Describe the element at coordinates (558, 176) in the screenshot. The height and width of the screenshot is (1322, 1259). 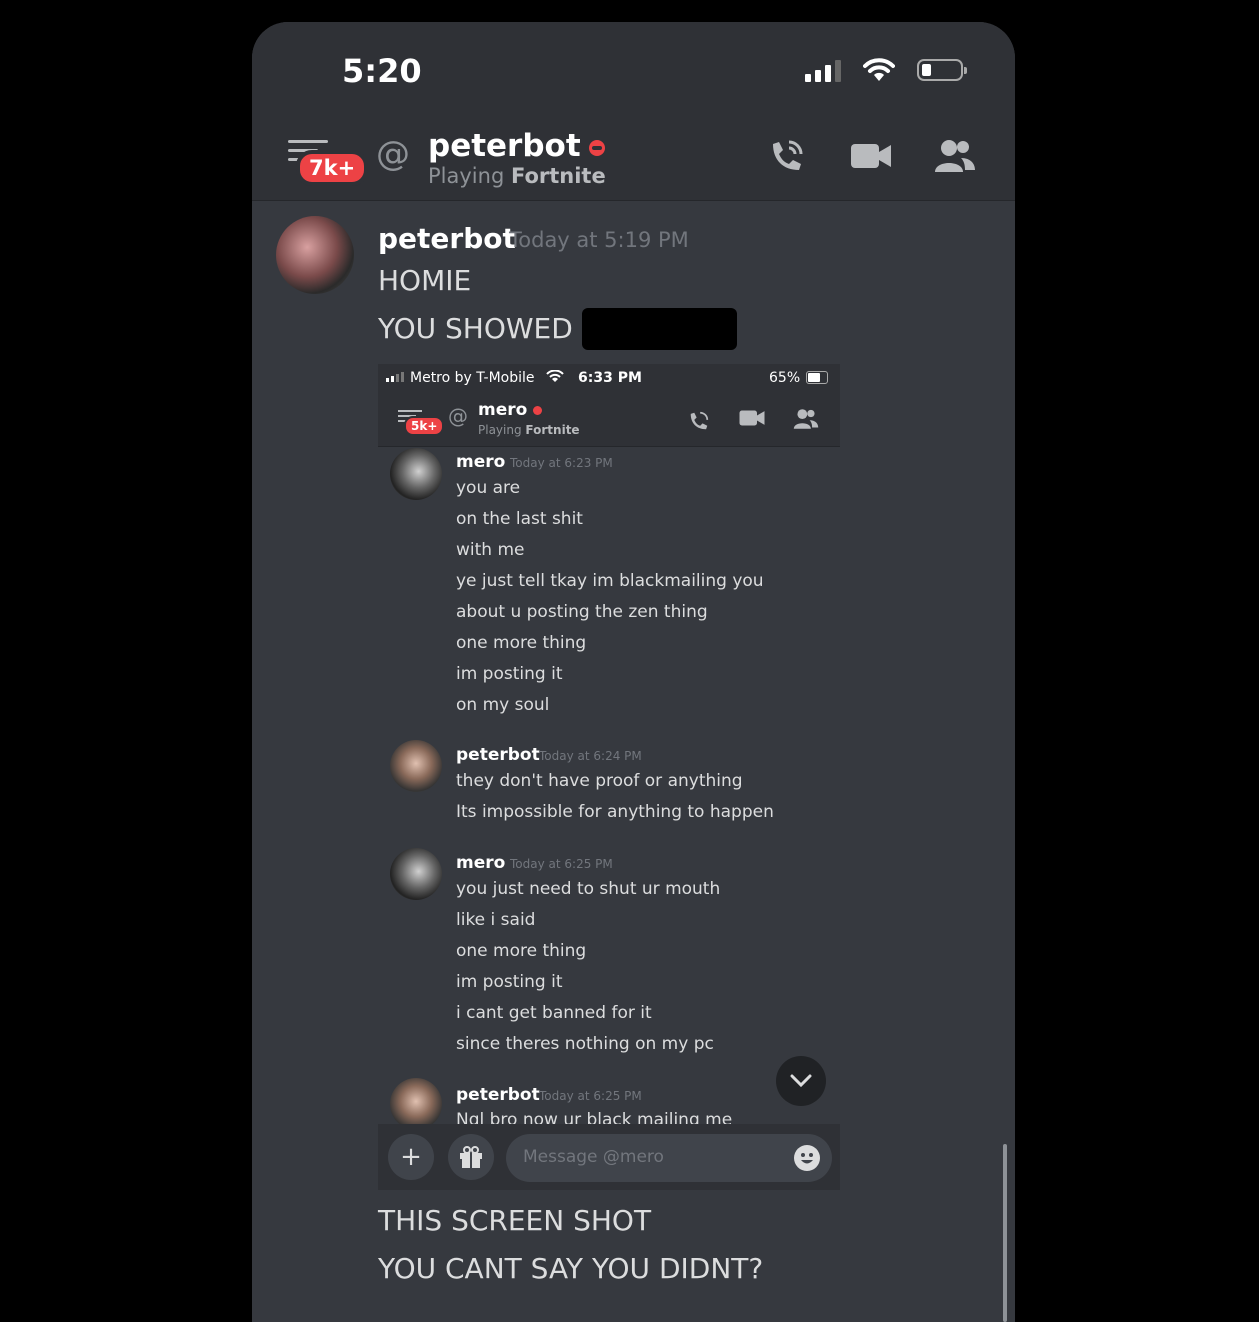
I see `activity-game: Fortnite` at that location.